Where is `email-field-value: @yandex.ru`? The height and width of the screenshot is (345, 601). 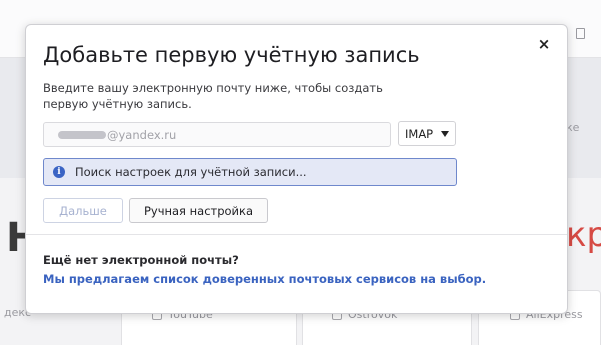 email-field-value: @yandex.ru is located at coordinates (142, 134).